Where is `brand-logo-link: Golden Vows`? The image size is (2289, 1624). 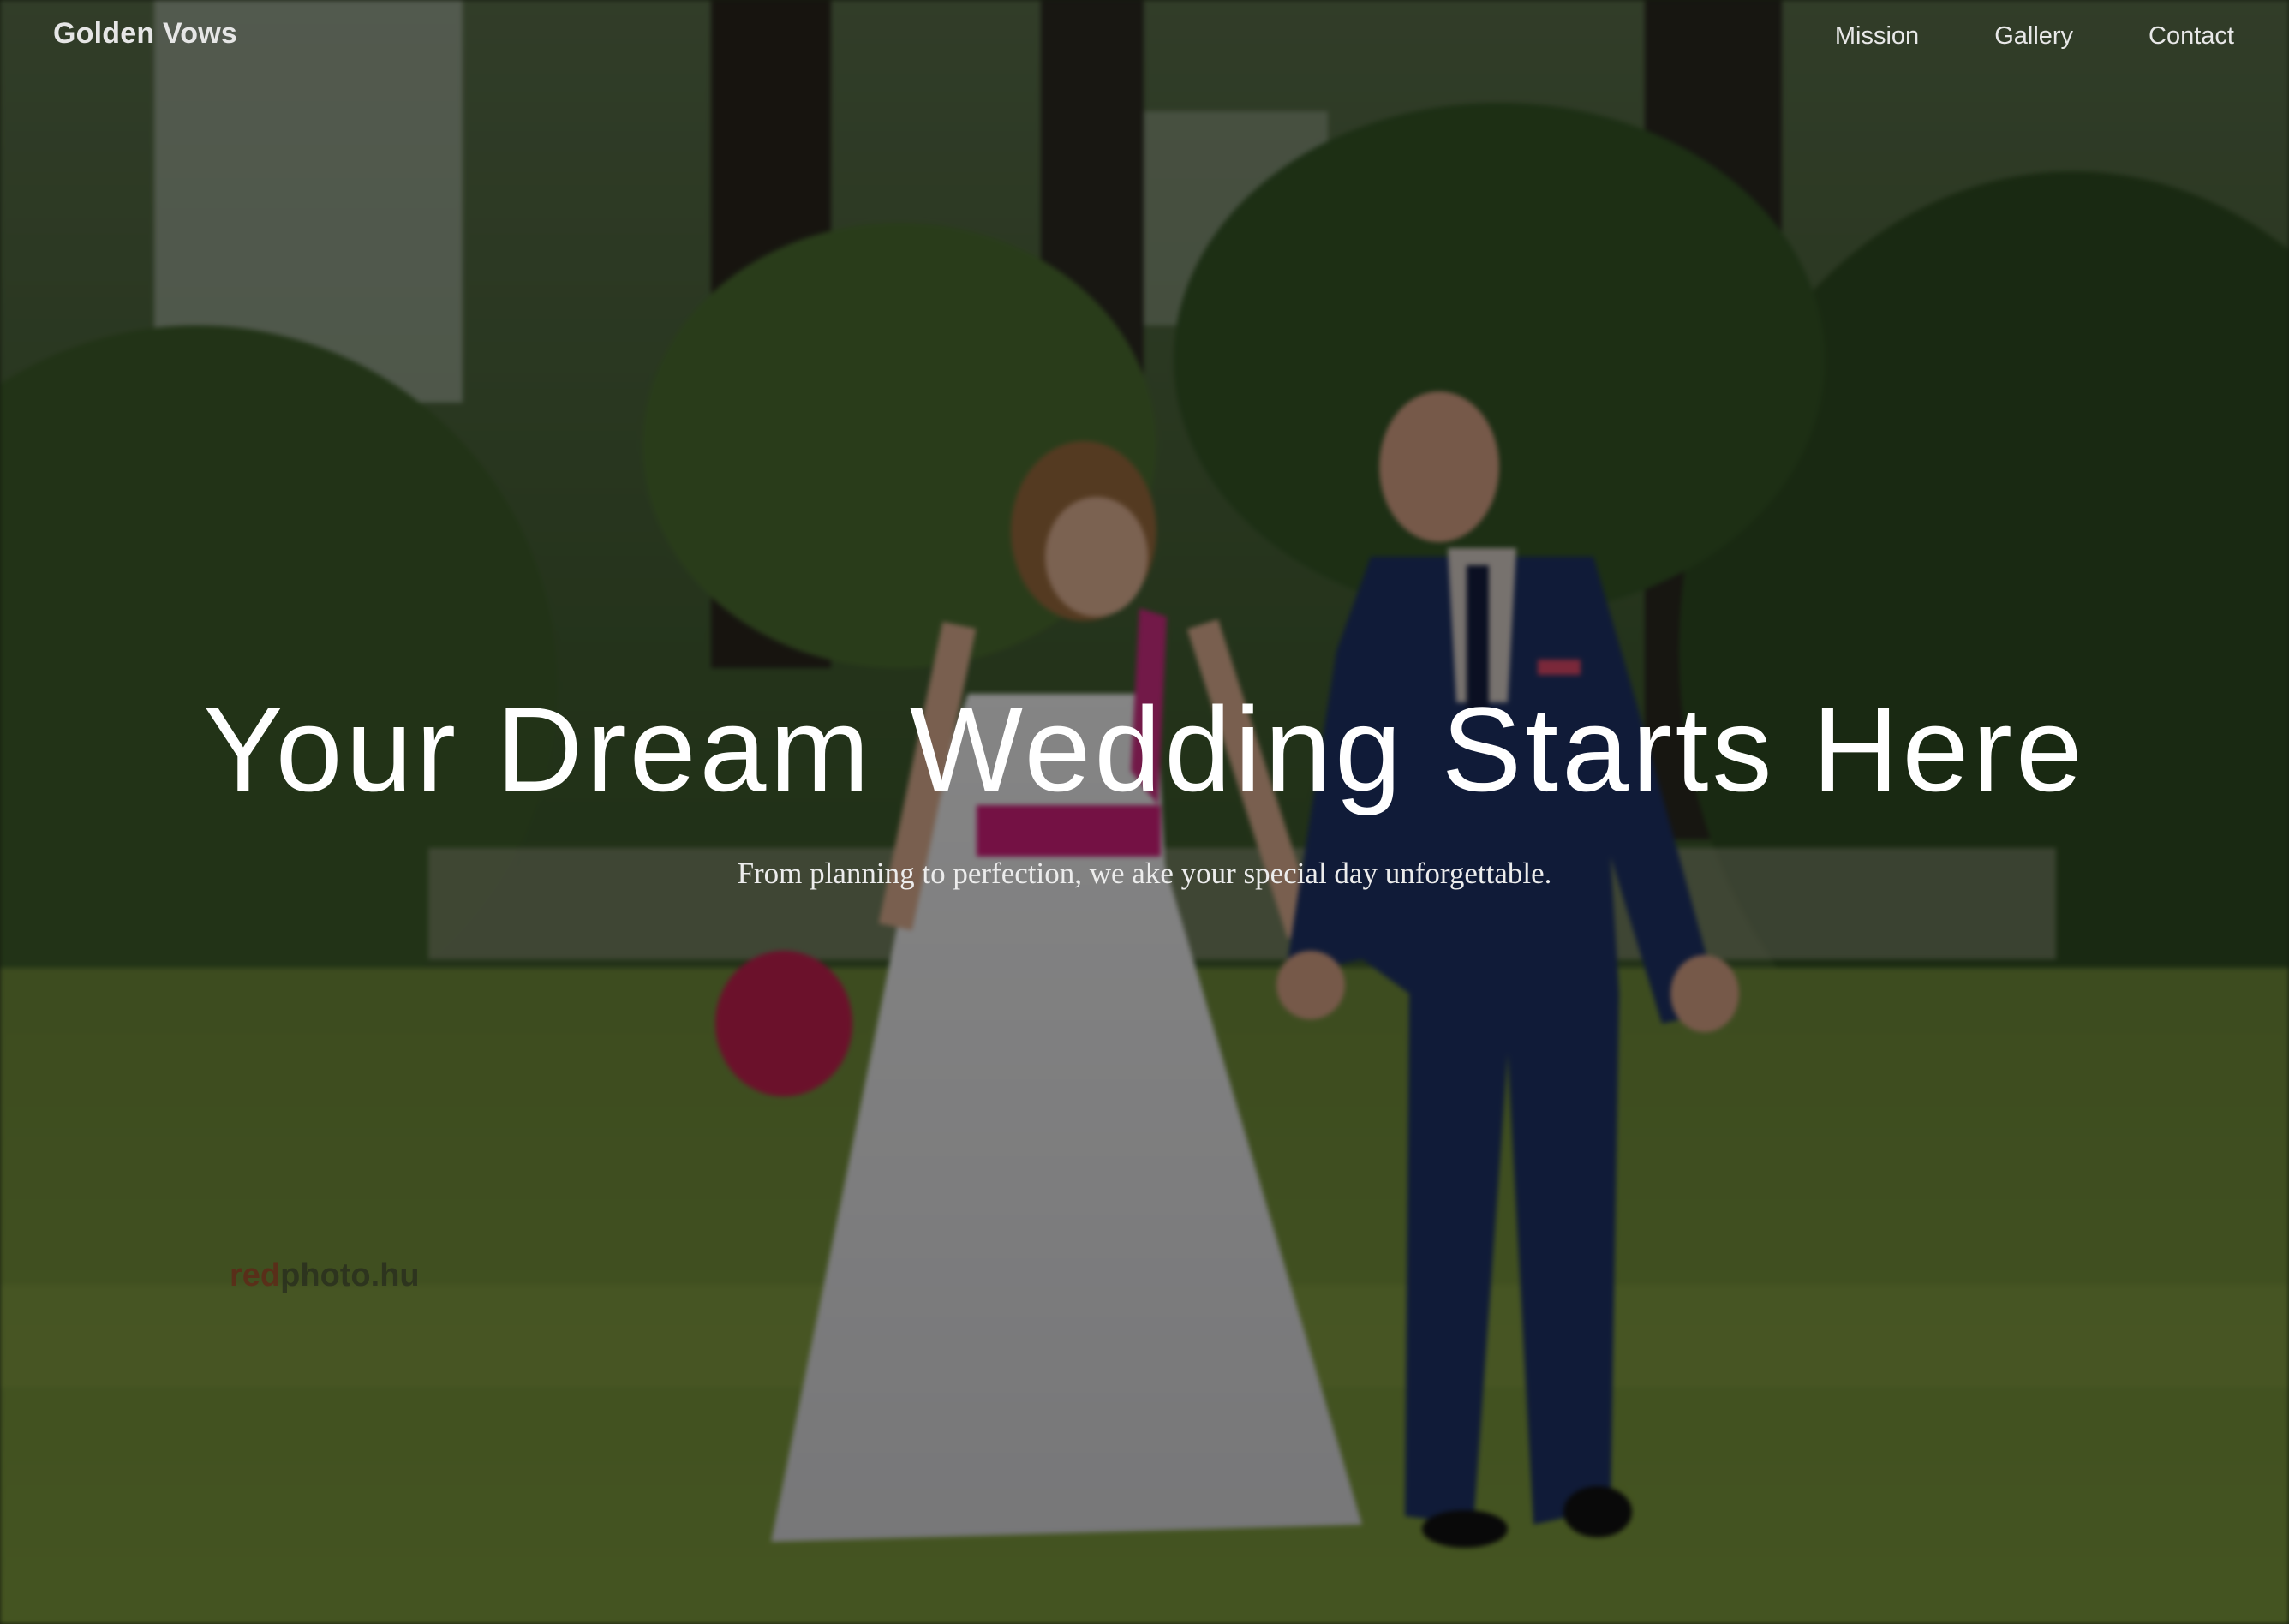 brand-logo-link: Golden Vows is located at coordinates (145, 34).